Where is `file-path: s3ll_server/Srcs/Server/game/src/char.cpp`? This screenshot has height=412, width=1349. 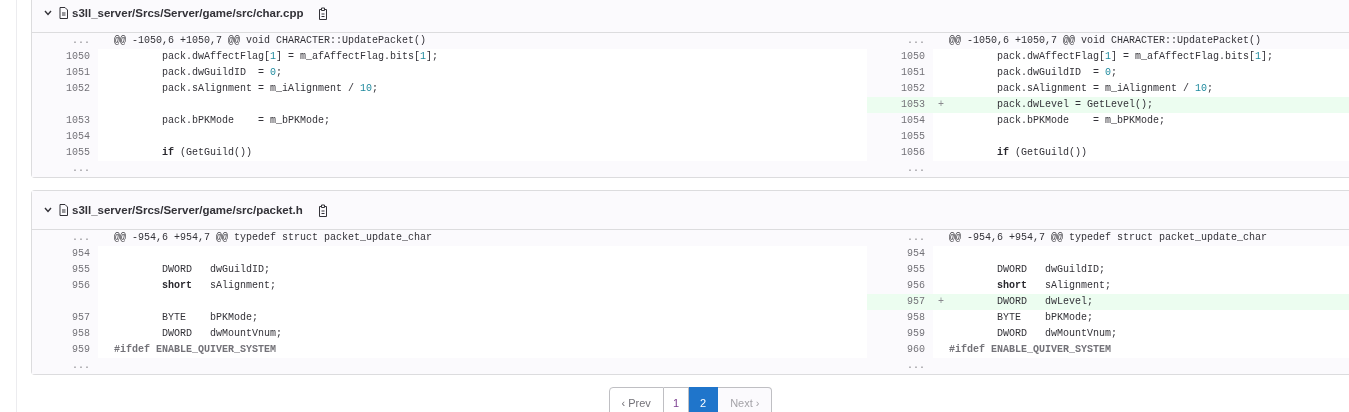
file-path: s3ll_server/Srcs/Server/game/src/char.cpp is located at coordinates (188, 13).